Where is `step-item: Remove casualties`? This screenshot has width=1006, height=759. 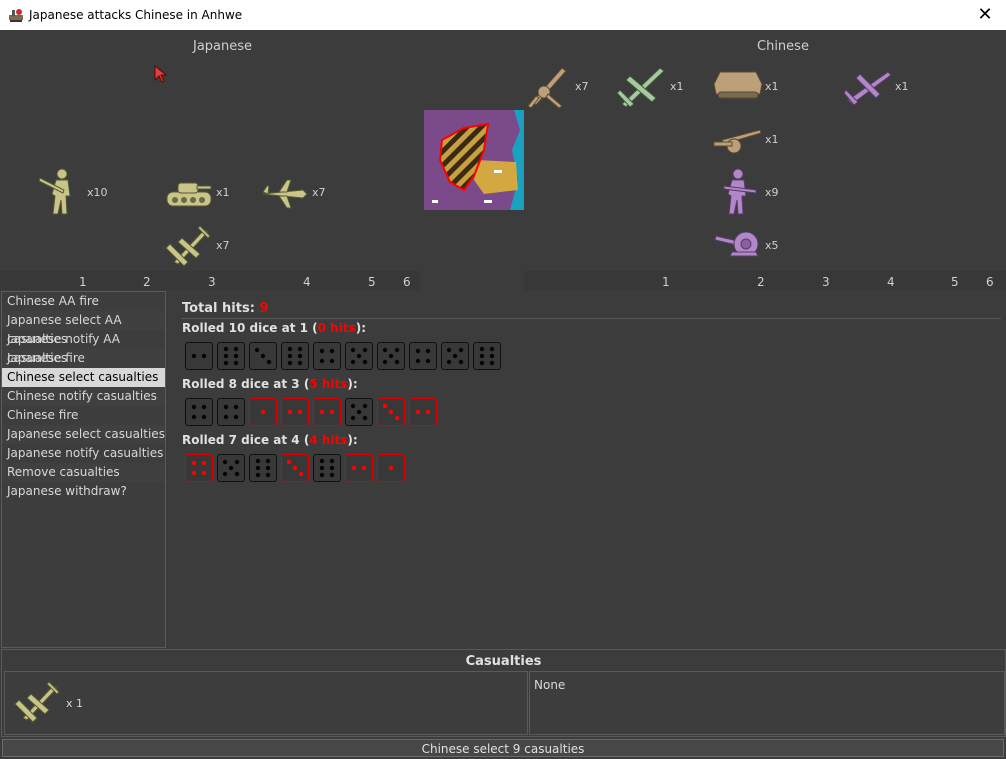 step-item: Remove casualties is located at coordinates (83, 472).